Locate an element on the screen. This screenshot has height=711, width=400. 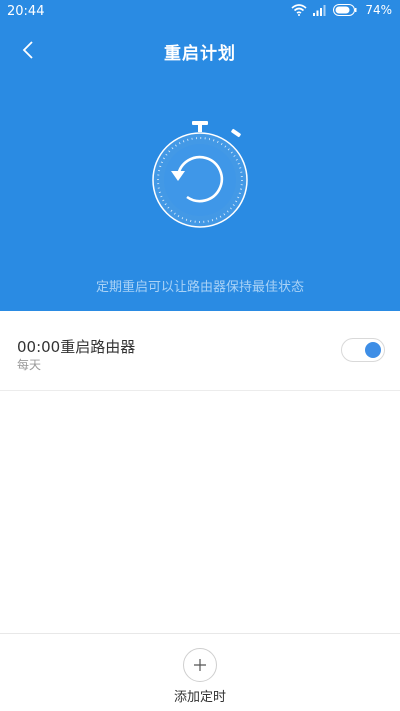
add-schedule-label: 添加定时 is located at coordinates (200, 695).